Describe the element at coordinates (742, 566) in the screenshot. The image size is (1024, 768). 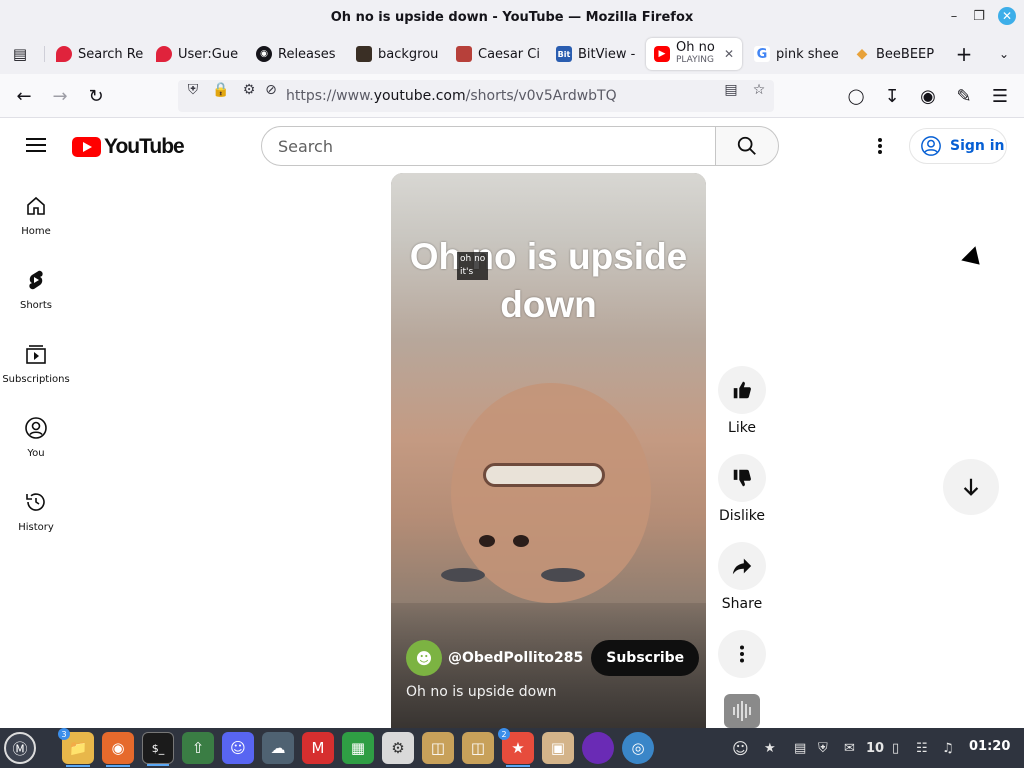
I see `share-circle` at that location.